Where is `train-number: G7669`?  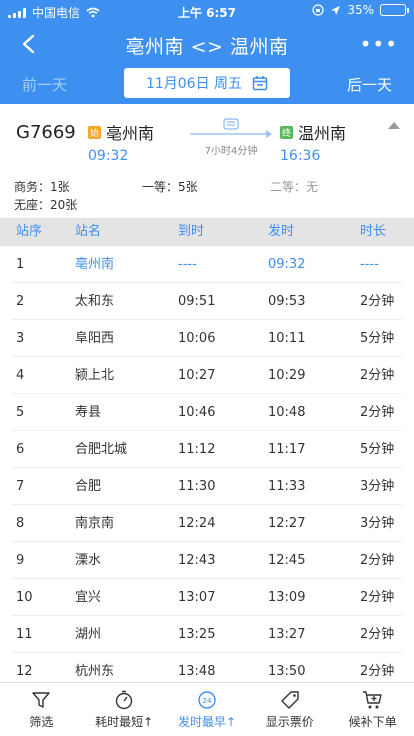 train-number: G7669 is located at coordinates (46, 132).